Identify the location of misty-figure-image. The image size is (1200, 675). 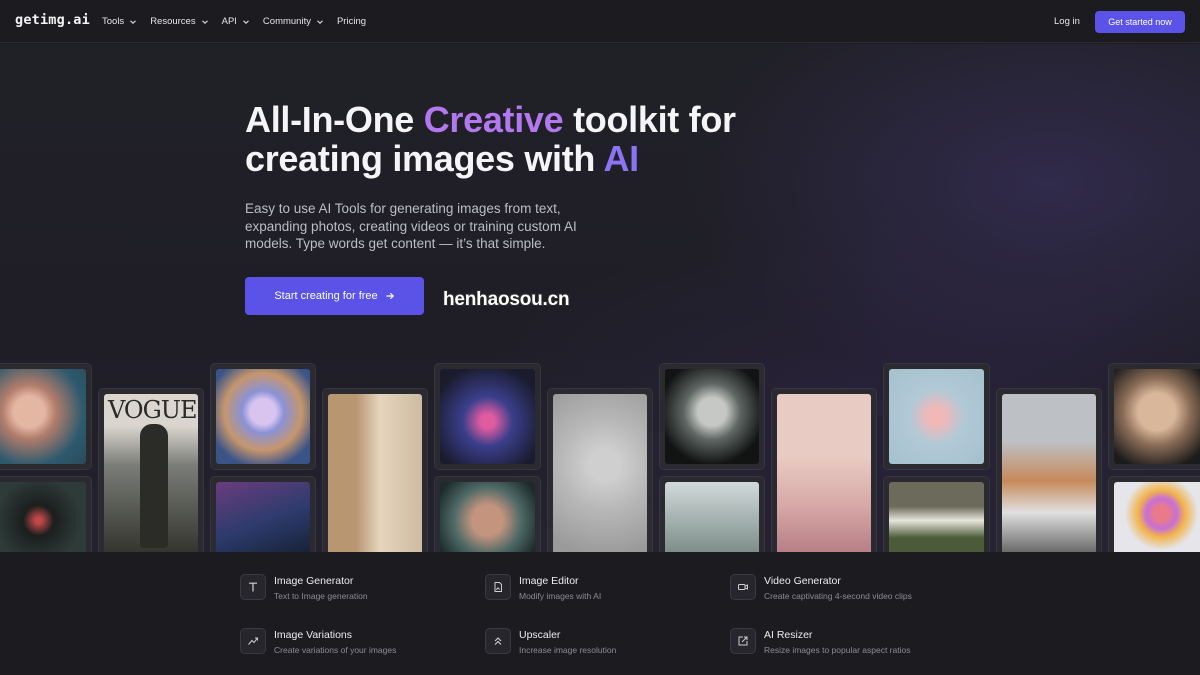
(712, 517).